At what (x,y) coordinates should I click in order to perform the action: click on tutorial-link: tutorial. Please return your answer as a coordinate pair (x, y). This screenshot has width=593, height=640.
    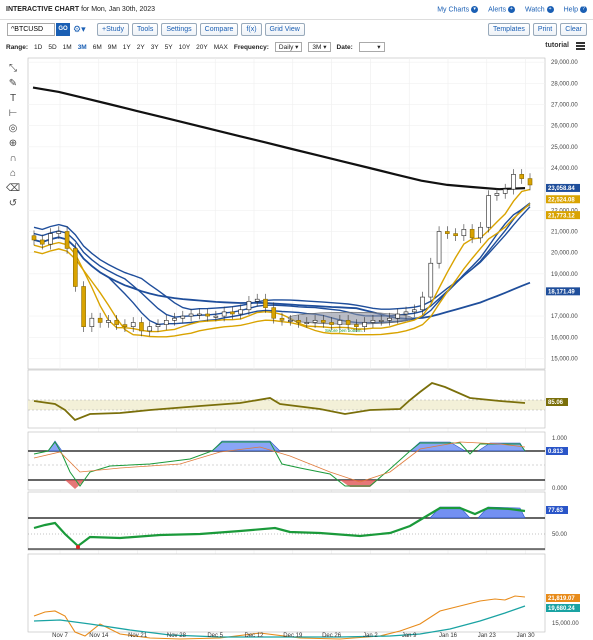
    Looking at the image, I should click on (557, 45).